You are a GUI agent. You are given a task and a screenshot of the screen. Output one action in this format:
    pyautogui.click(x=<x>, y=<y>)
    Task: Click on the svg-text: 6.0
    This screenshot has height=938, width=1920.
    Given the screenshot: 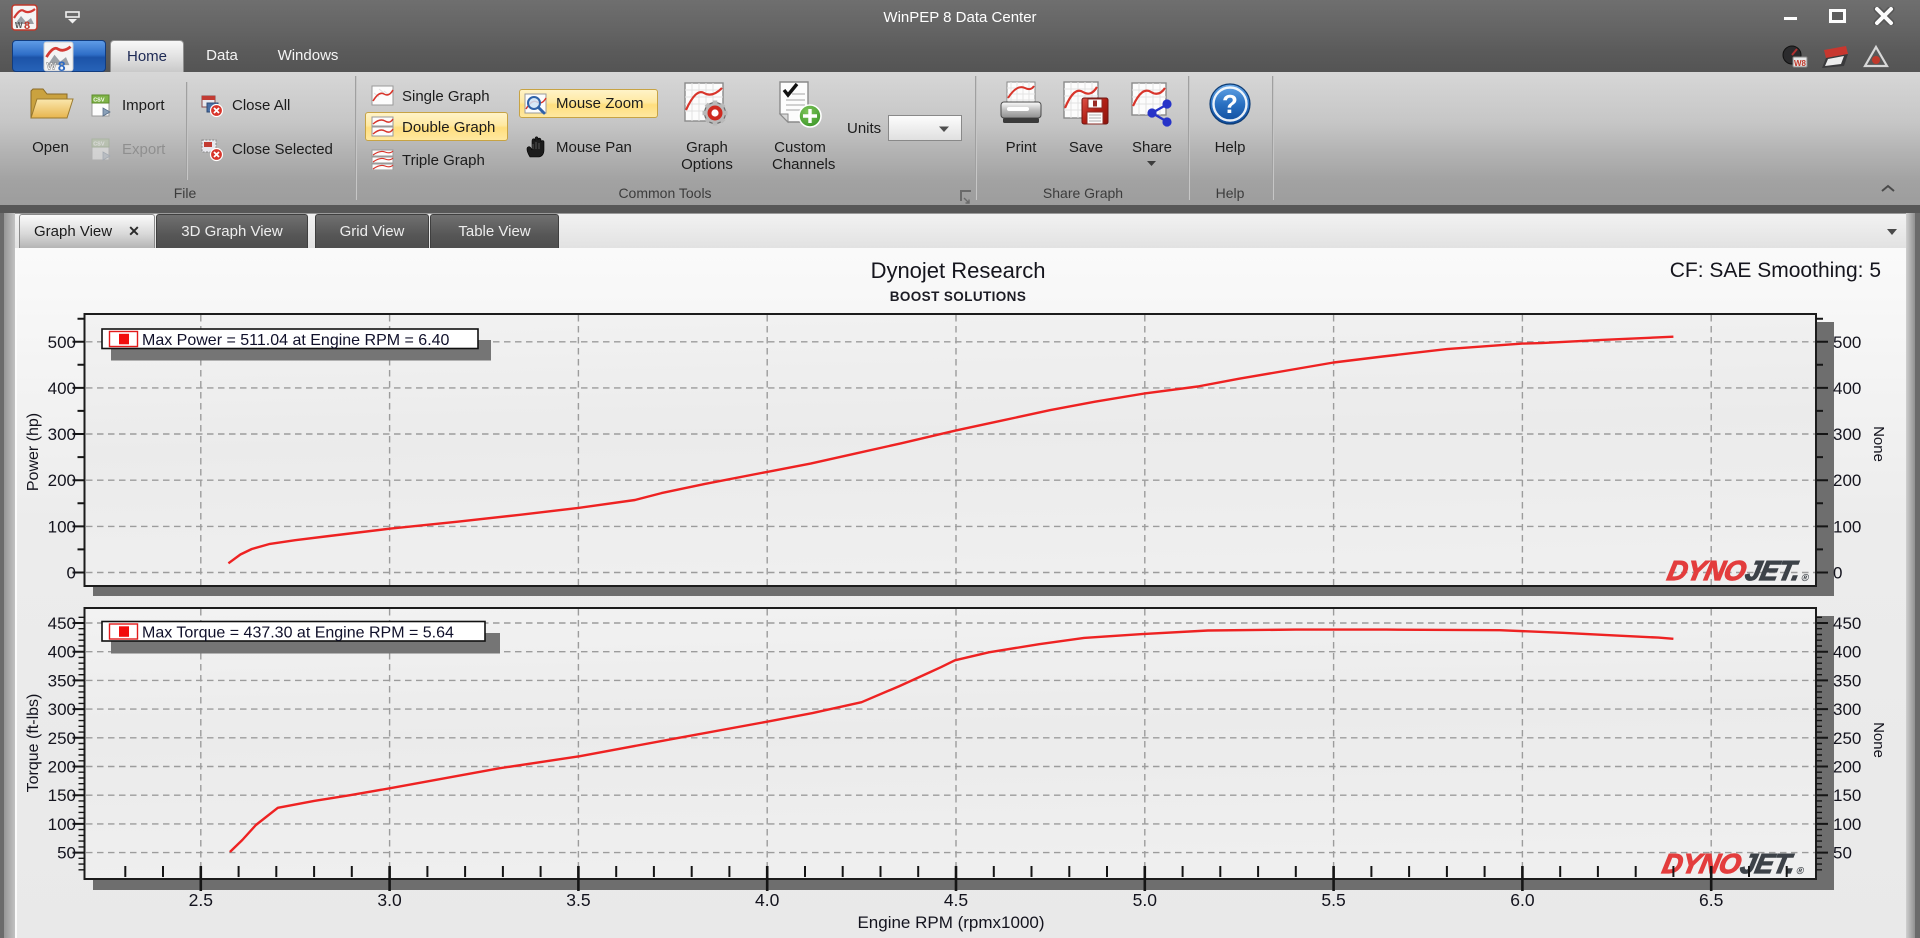 What is the action you would take?
    pyautogui.click(x=1522, y=900)
    